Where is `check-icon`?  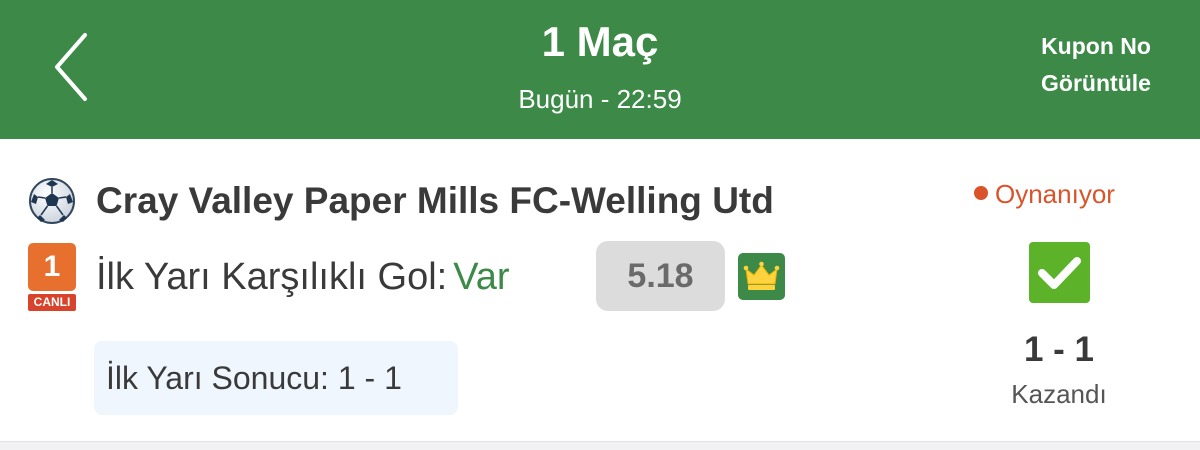 check-icon is located at coordinates (1059, 272).